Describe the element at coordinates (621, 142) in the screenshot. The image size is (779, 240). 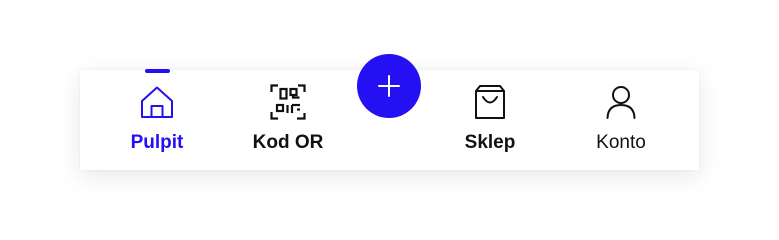
I see `tab-label: Konto` at that location.